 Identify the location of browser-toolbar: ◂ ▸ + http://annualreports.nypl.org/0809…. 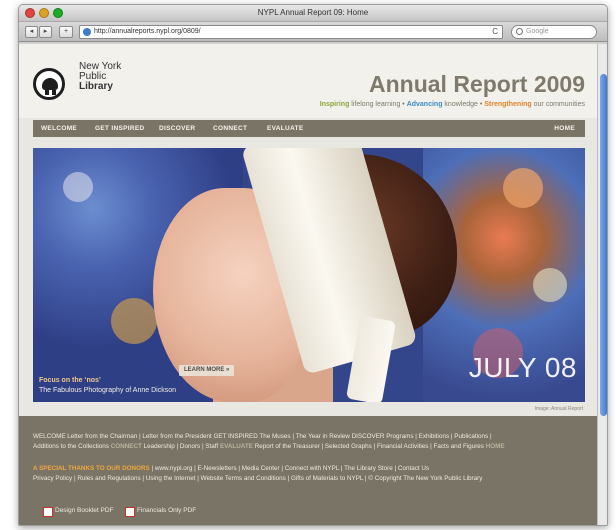
(313, 32).